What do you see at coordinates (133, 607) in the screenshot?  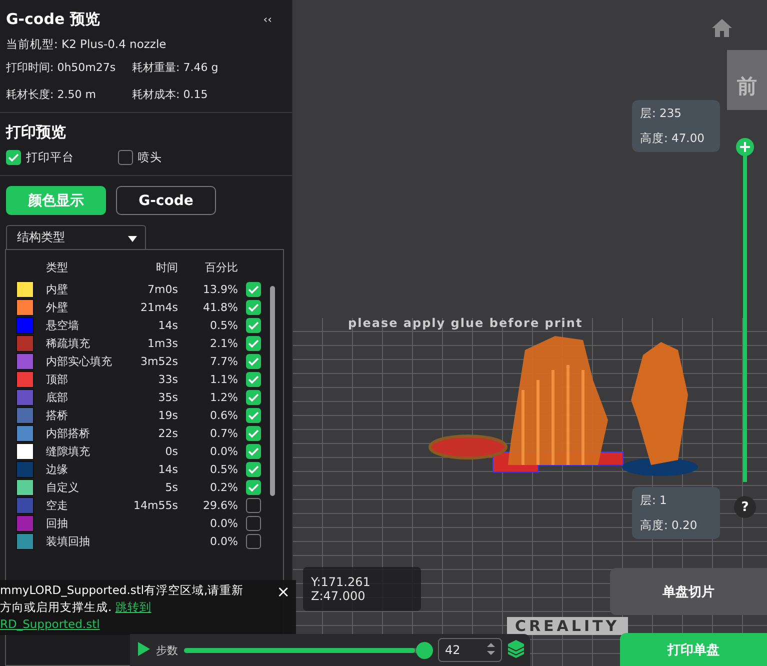 I see `file-link: 跳转到` at bounding box center [133, 607].